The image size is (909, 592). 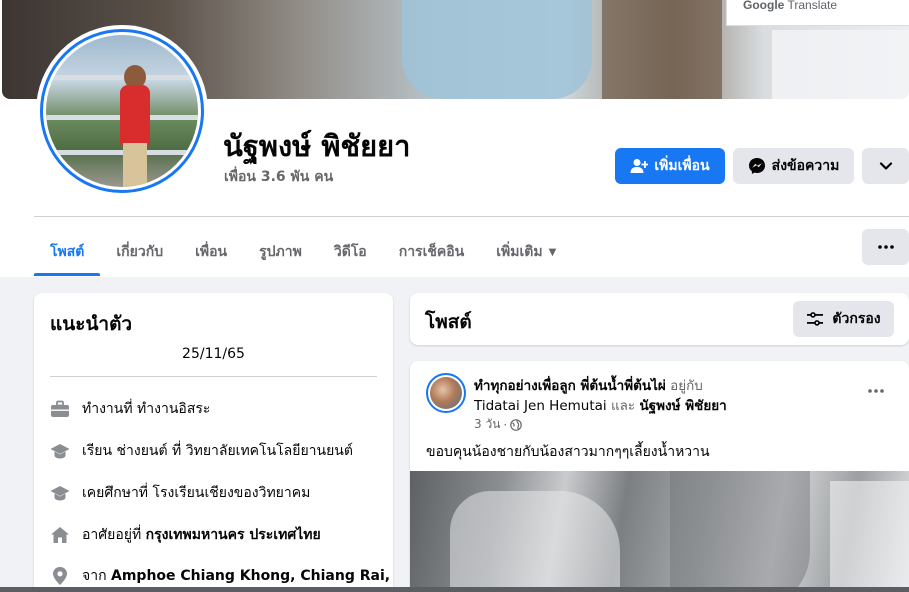 I want to click on tab-photos: รูปภาพ, so click(x=280, y=252).